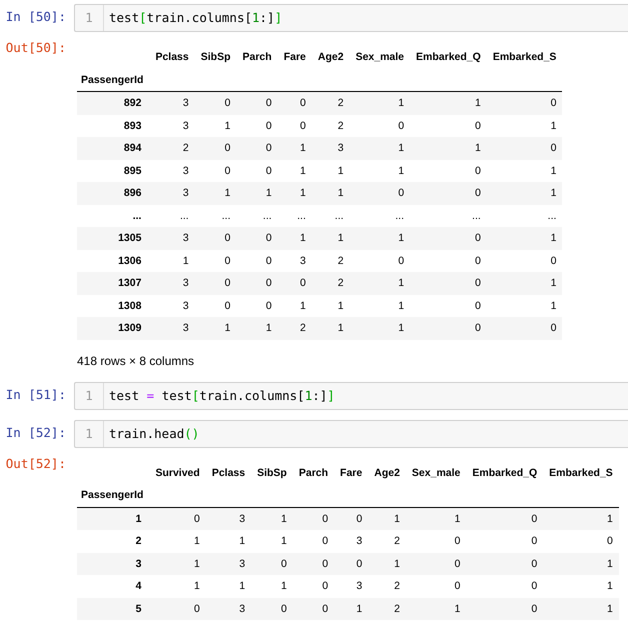  I want to click on code-input: 1 test = test[train.columns[1:]], so click(351, 396).